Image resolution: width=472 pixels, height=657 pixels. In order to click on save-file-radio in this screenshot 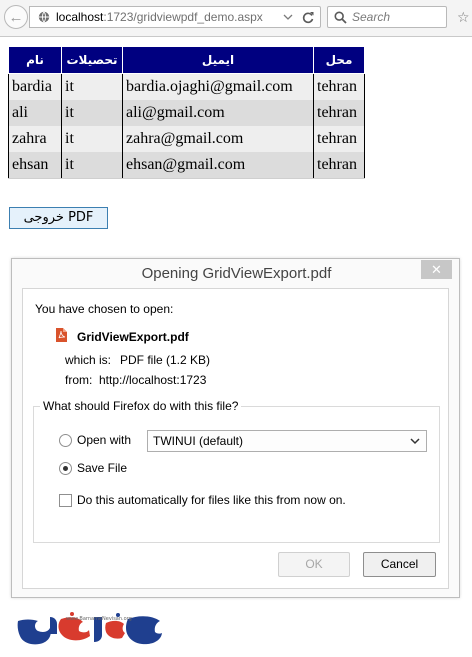, I will do `click(65, 468)`.